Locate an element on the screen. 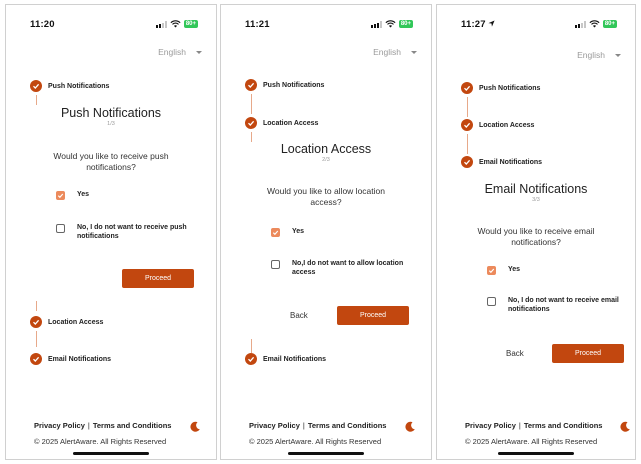  status-time: 11:27 is located at coordinates (478, 24).